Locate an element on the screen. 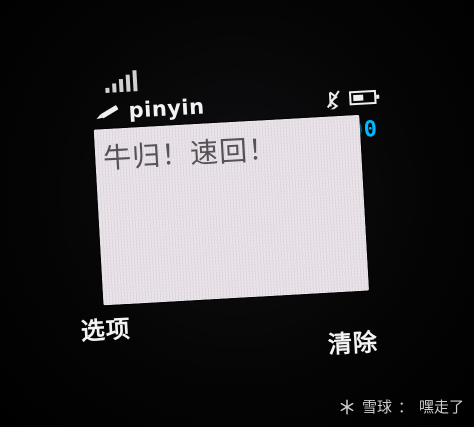  snowflake-logo-icon is located at coordinates (347, 406).